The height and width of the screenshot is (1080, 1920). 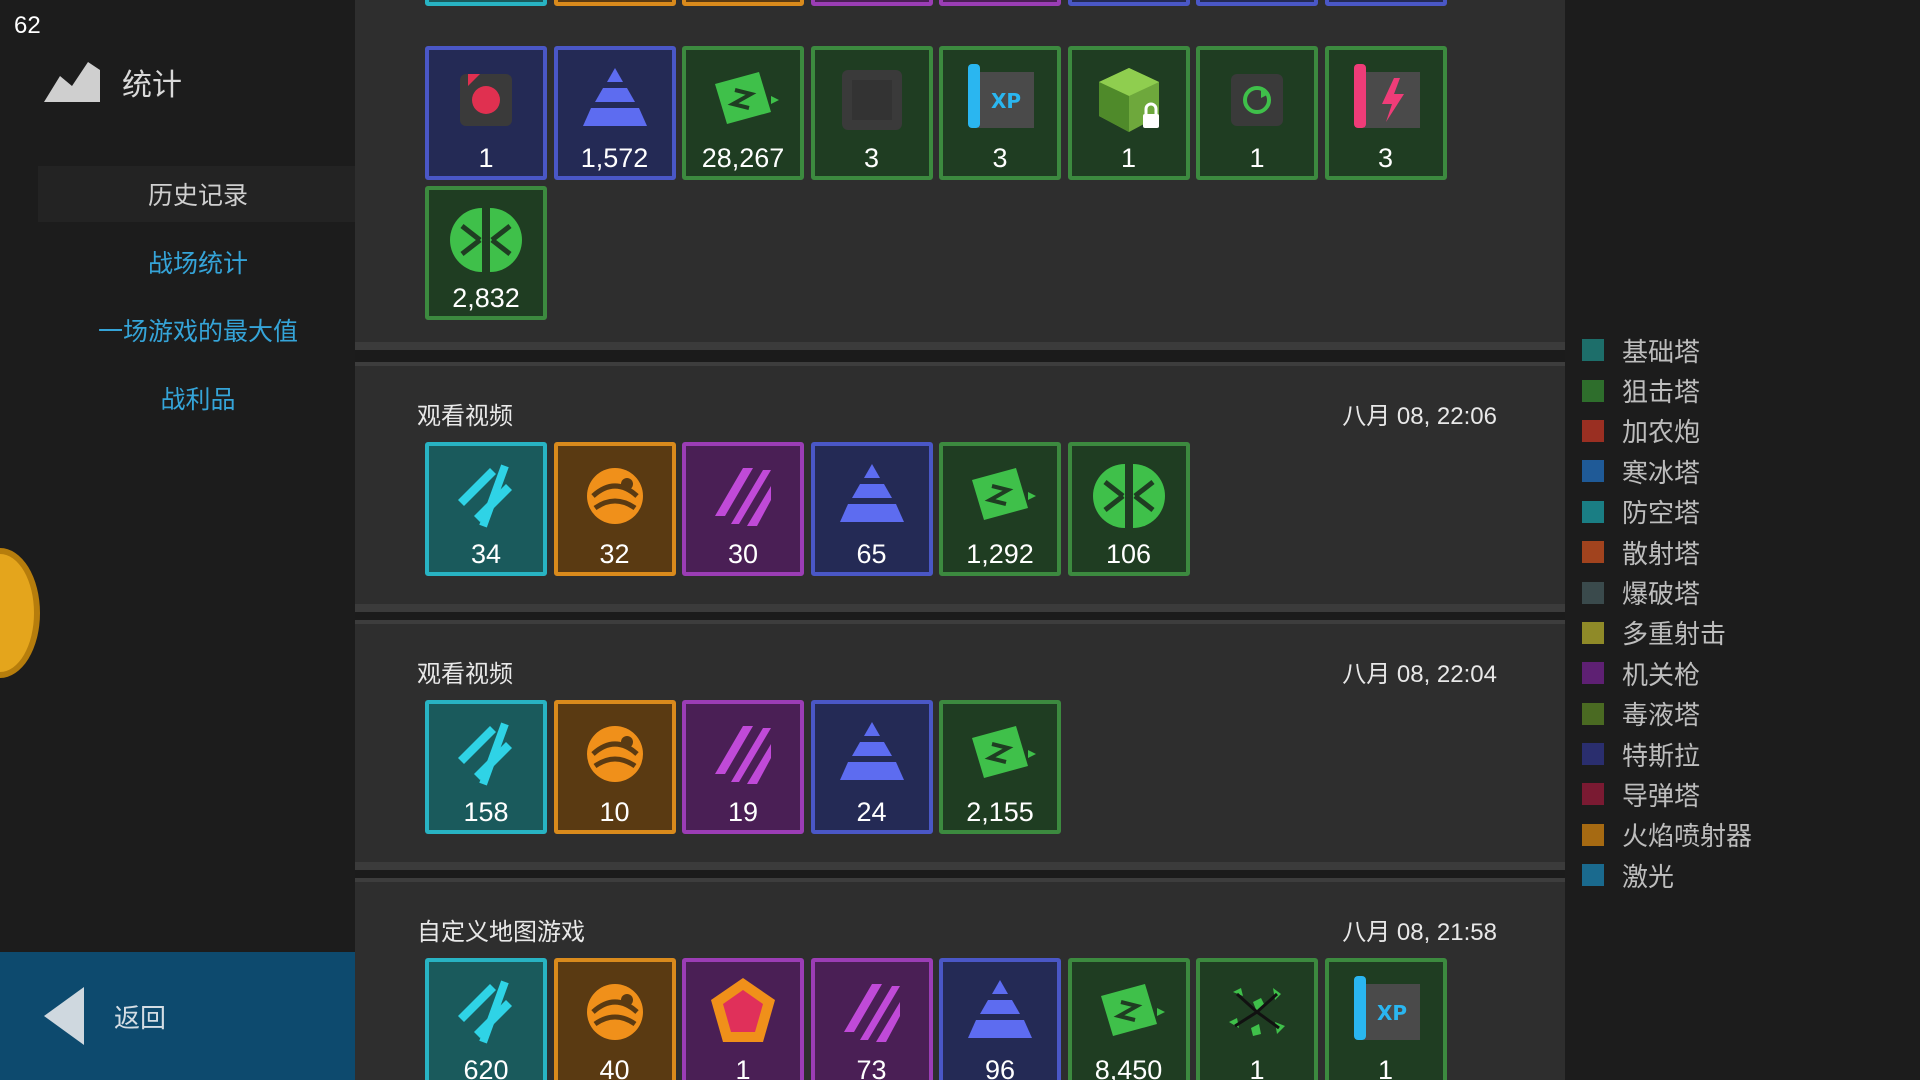 I want to click on reward-tile: 34, so click(x=486, y=509).